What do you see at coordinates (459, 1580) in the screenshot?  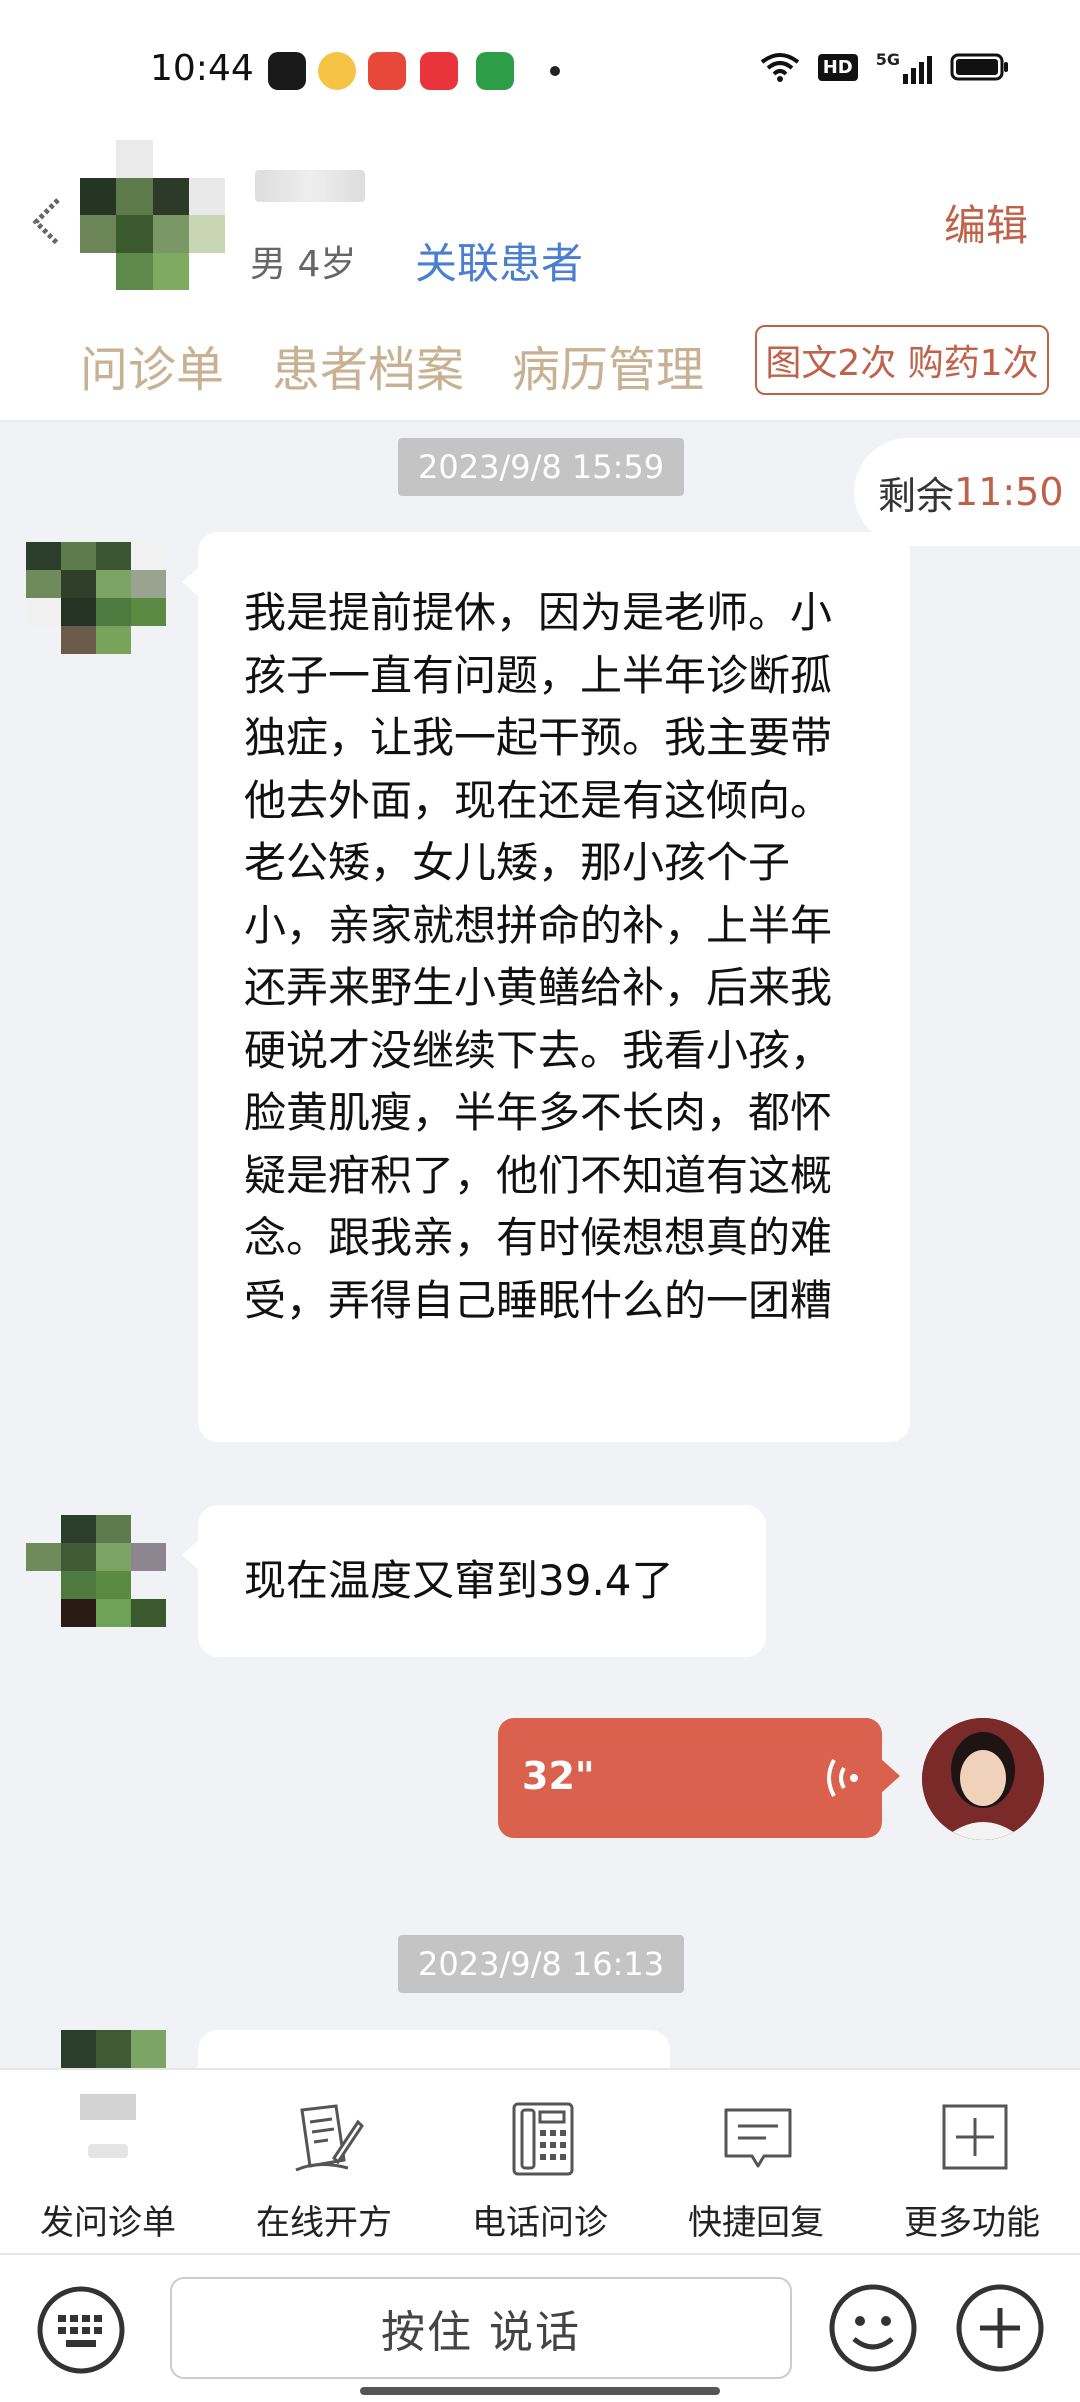 I see `message-text: 现在温度又窜到39.4了` at bounding box center [459, 1580].